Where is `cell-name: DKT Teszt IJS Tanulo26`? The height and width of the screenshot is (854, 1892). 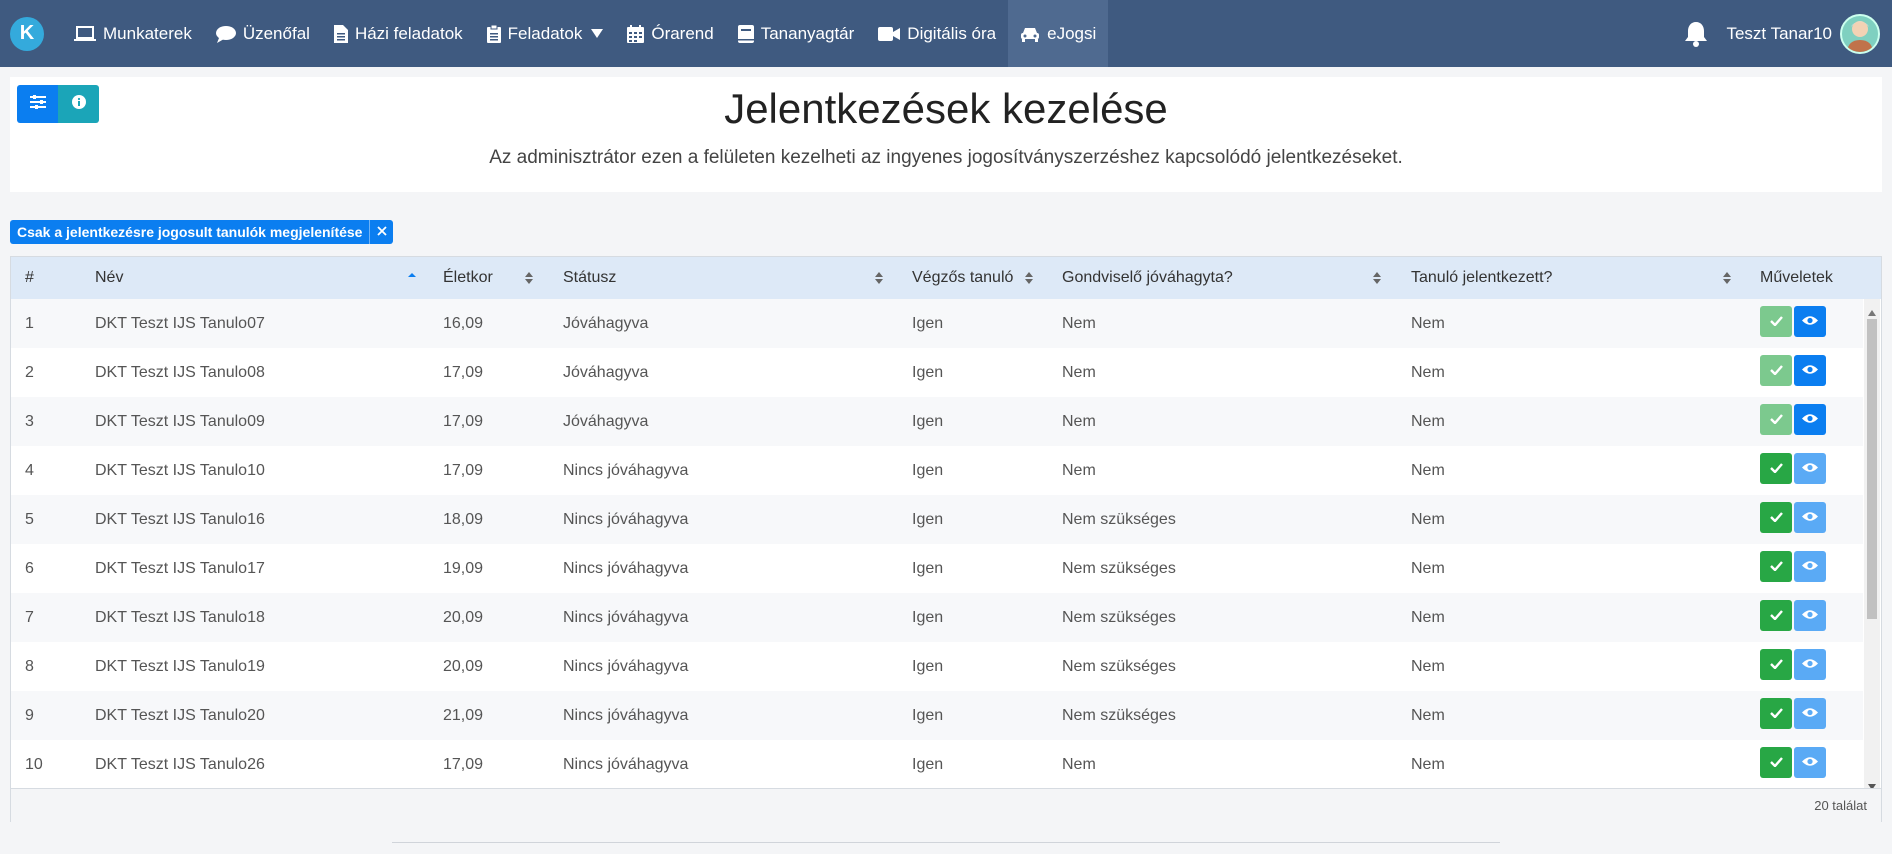
cell-name: DKT Teszt IJS Tanulo26 is located at coordinates (180, 764).